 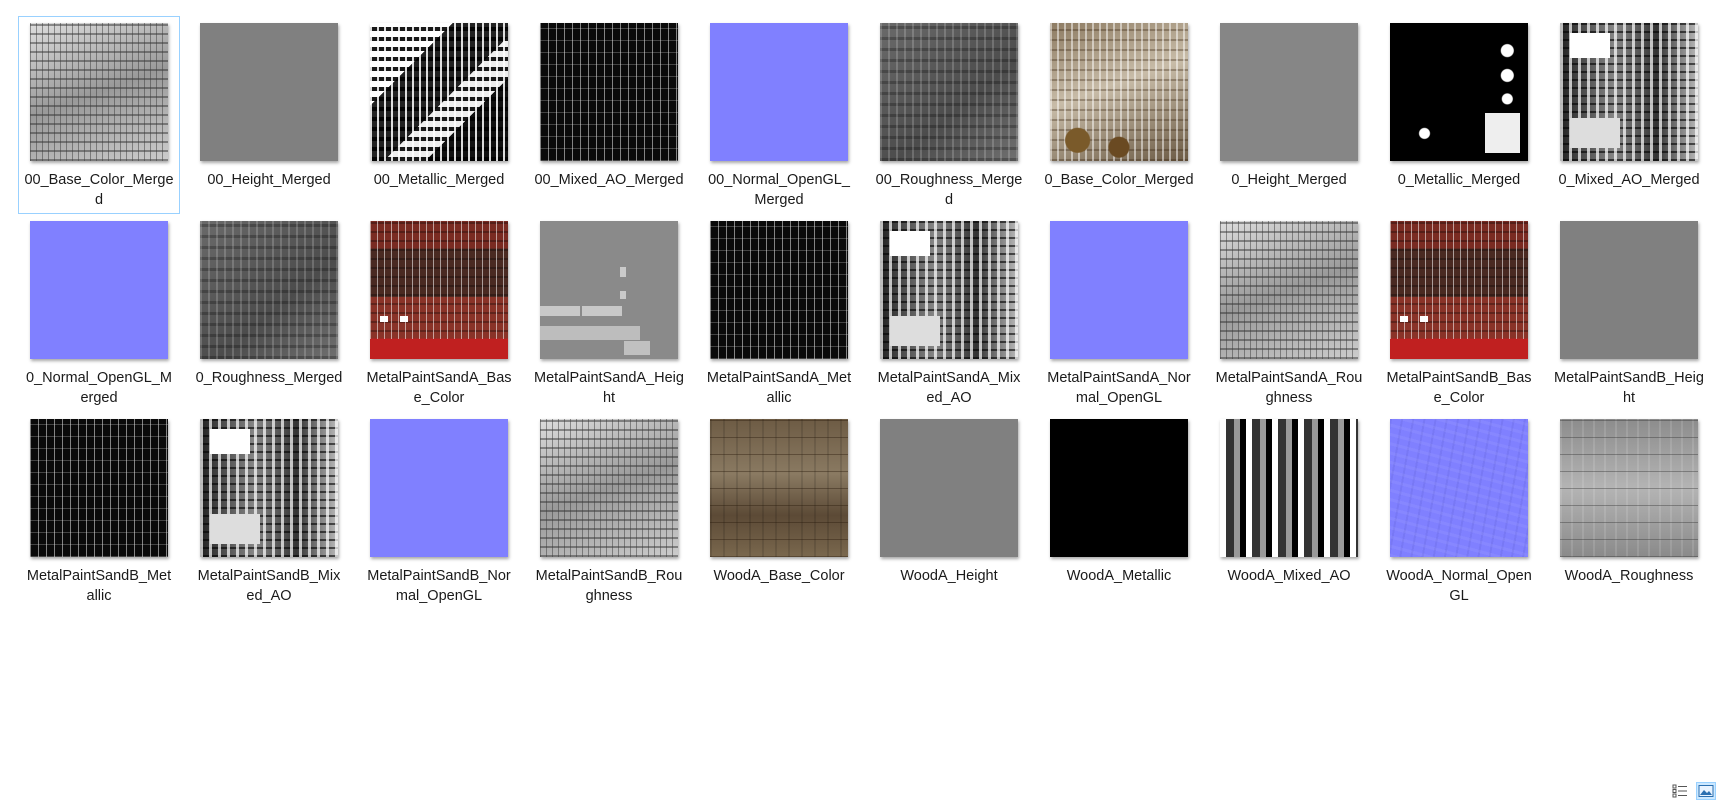 What do you see at coordinates (779, 576) in the screenshot?
I see `file-name: WoodA_Base_Color` at bounding box center [779, 576].